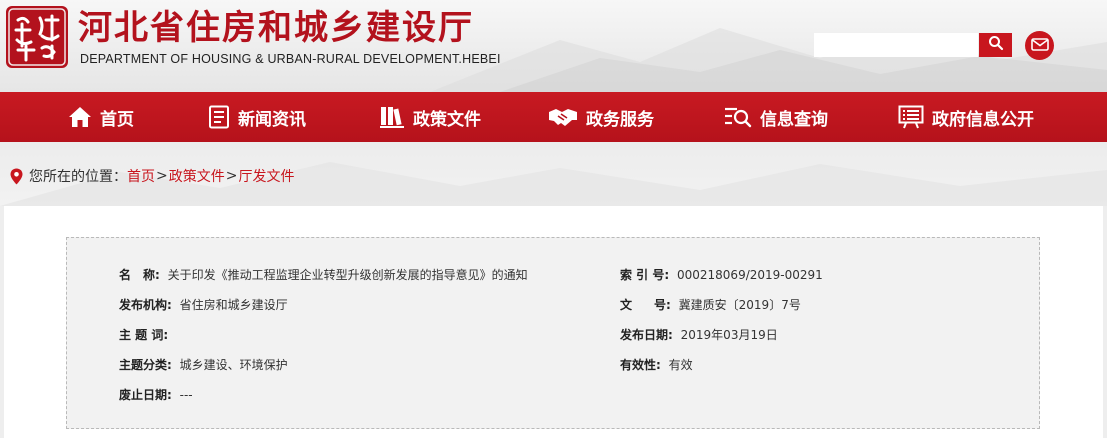 The image size is (1107, 438). What do you see at coordinates (233, 305) in the screenshot?
I see `info-org-value: 省住房和城乡建设厅` at bounding box center [233, 305].